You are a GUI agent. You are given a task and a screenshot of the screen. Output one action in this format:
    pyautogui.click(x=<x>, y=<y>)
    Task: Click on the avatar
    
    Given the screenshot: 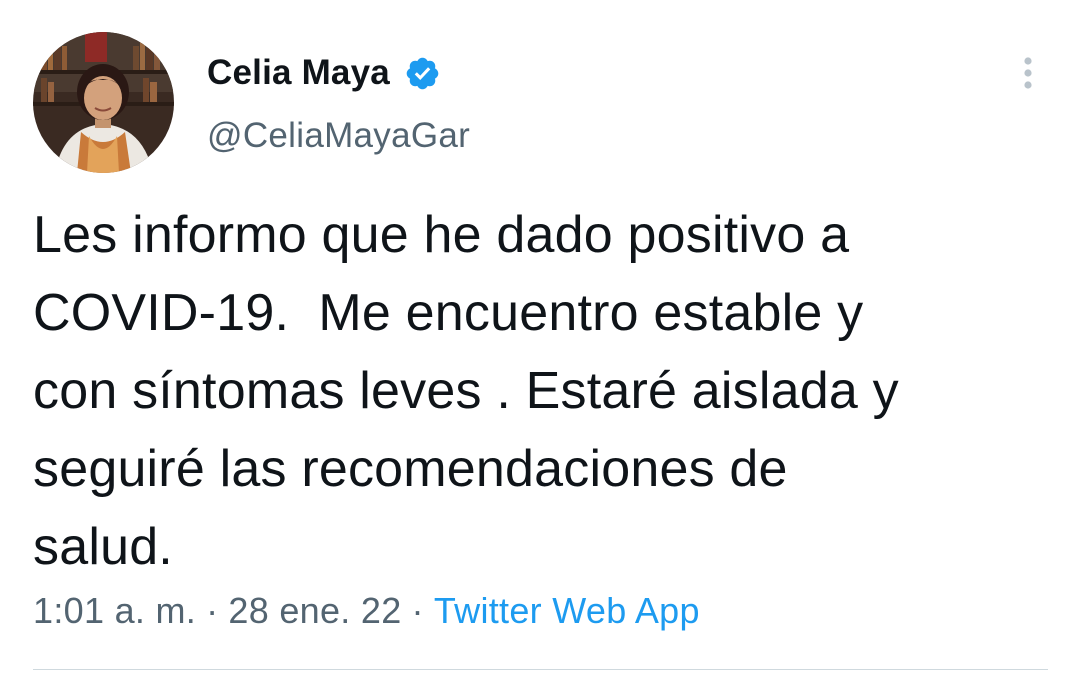 What is the action you would take?
    pyautogui.click(x=103, y=102)
    